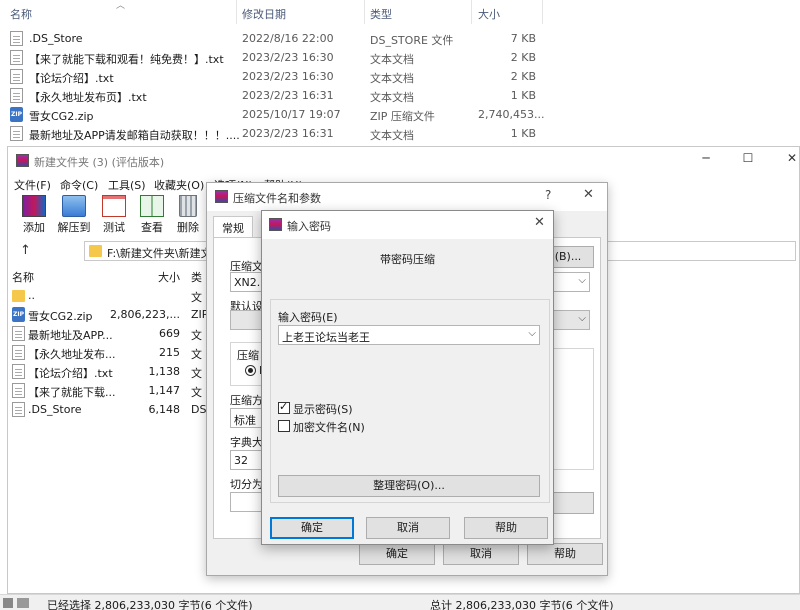  What do you see at coordinates (400, 76) in the screenshot?
I see `file-row: 【论坛介绍】.txt 2023/2/23 16:30 文本文档 2 KB` at bounding box center [400, 76].